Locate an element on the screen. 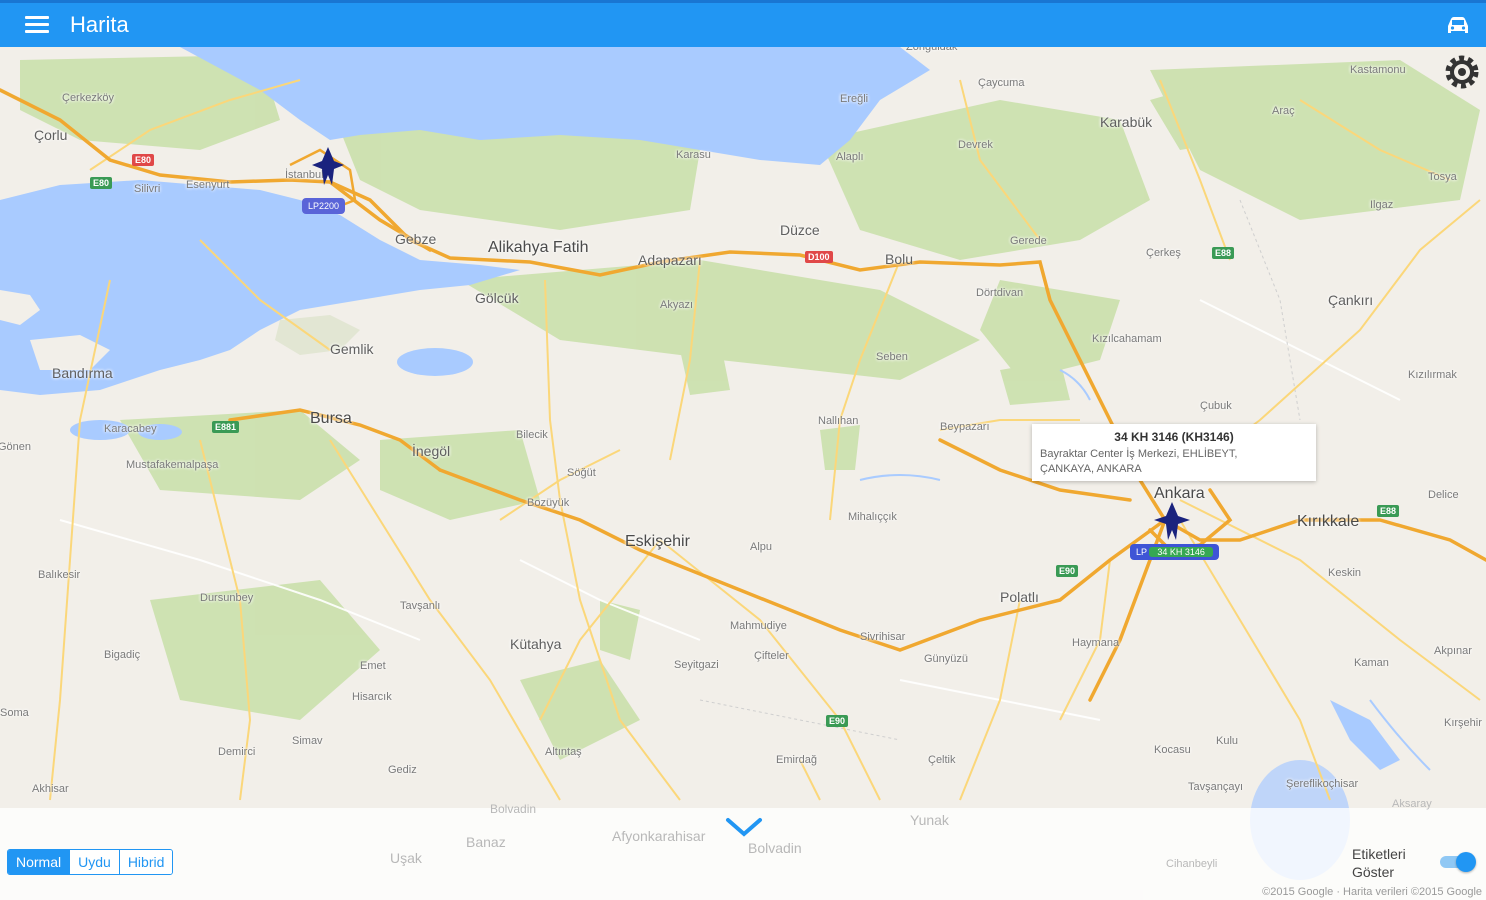  plate-prefix: LP is located at coordinates (1141, 552).